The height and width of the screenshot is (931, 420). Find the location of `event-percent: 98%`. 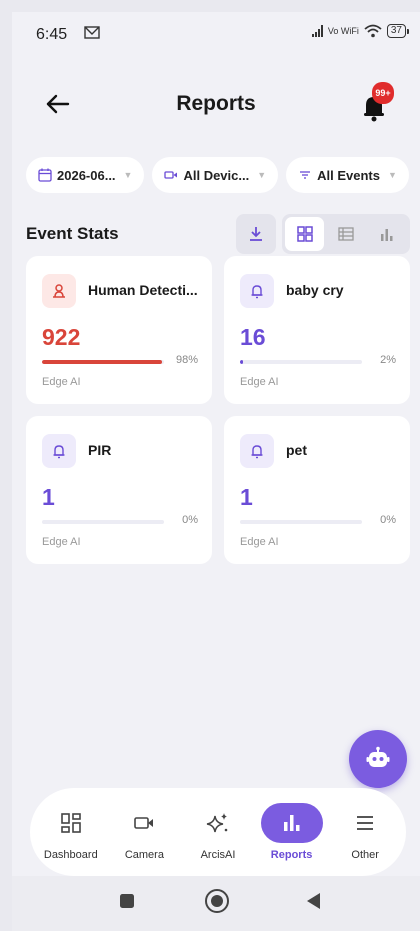

event-percent: 98% is located at coordinates (186, 360).